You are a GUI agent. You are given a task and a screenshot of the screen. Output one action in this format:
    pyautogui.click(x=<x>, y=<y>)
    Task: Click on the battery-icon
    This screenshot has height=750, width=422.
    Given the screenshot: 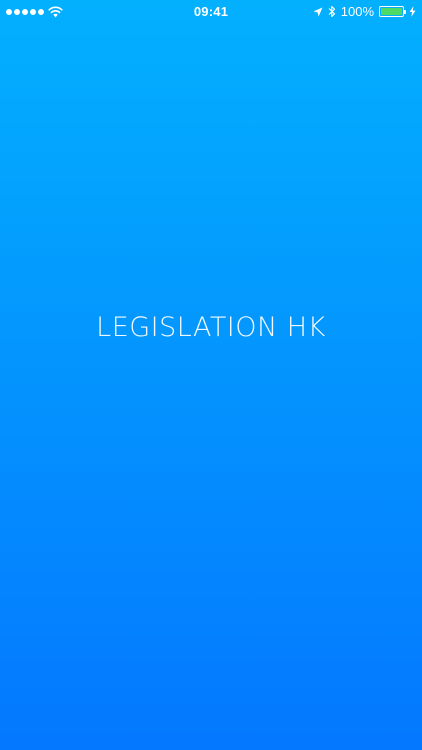 What is the action you would take?
    pyautogui.click(x=392, y=11)
    